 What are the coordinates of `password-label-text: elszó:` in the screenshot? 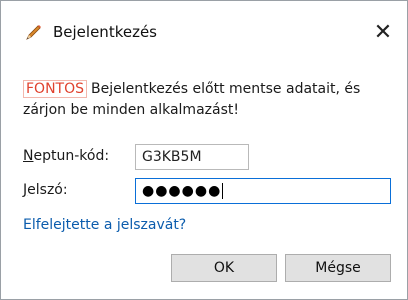 It's located at (47, 190).